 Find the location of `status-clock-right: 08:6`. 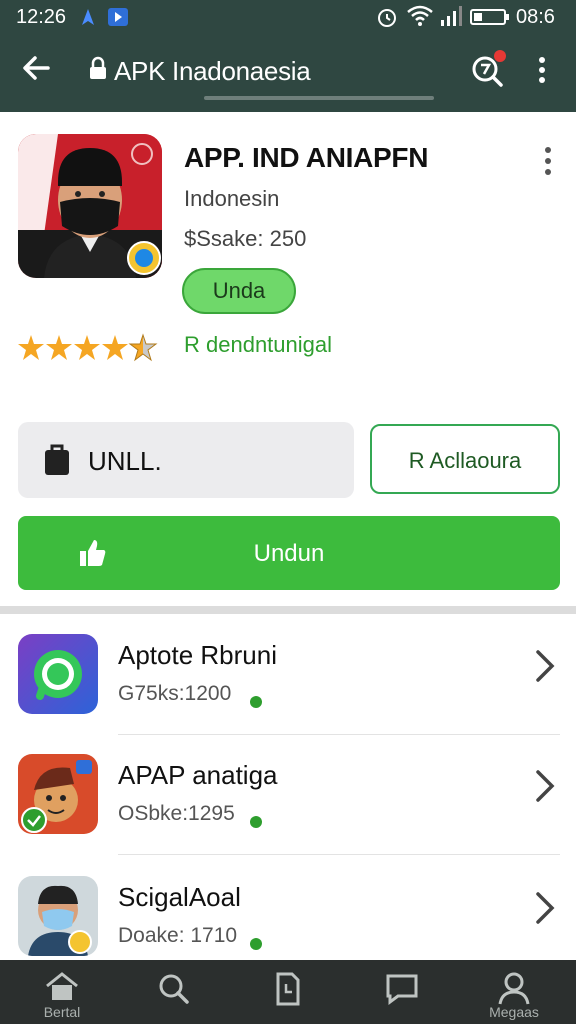

status-clock-right: 08:6 is located at coordinates (535, 17).